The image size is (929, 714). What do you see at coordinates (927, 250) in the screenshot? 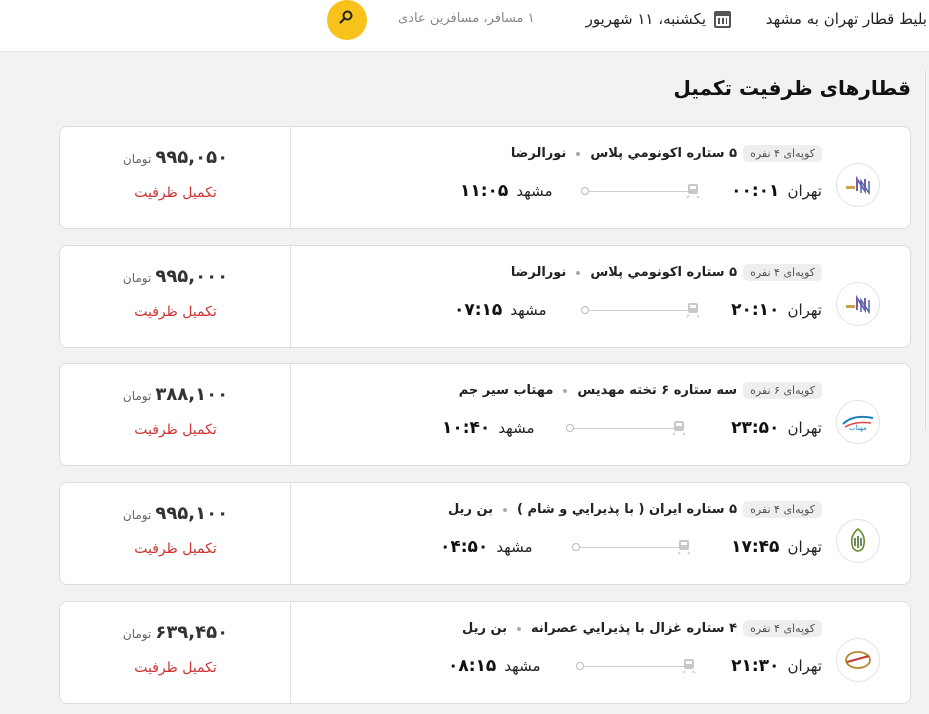
I see `scrollbar` at bounding box center [927, 250].